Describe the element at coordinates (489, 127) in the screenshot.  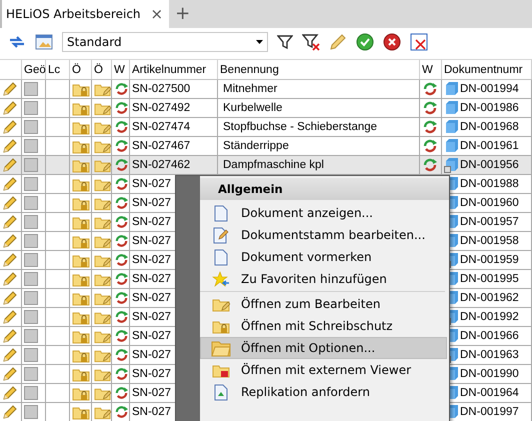
I see `table-cell: DN-001968` at that location.